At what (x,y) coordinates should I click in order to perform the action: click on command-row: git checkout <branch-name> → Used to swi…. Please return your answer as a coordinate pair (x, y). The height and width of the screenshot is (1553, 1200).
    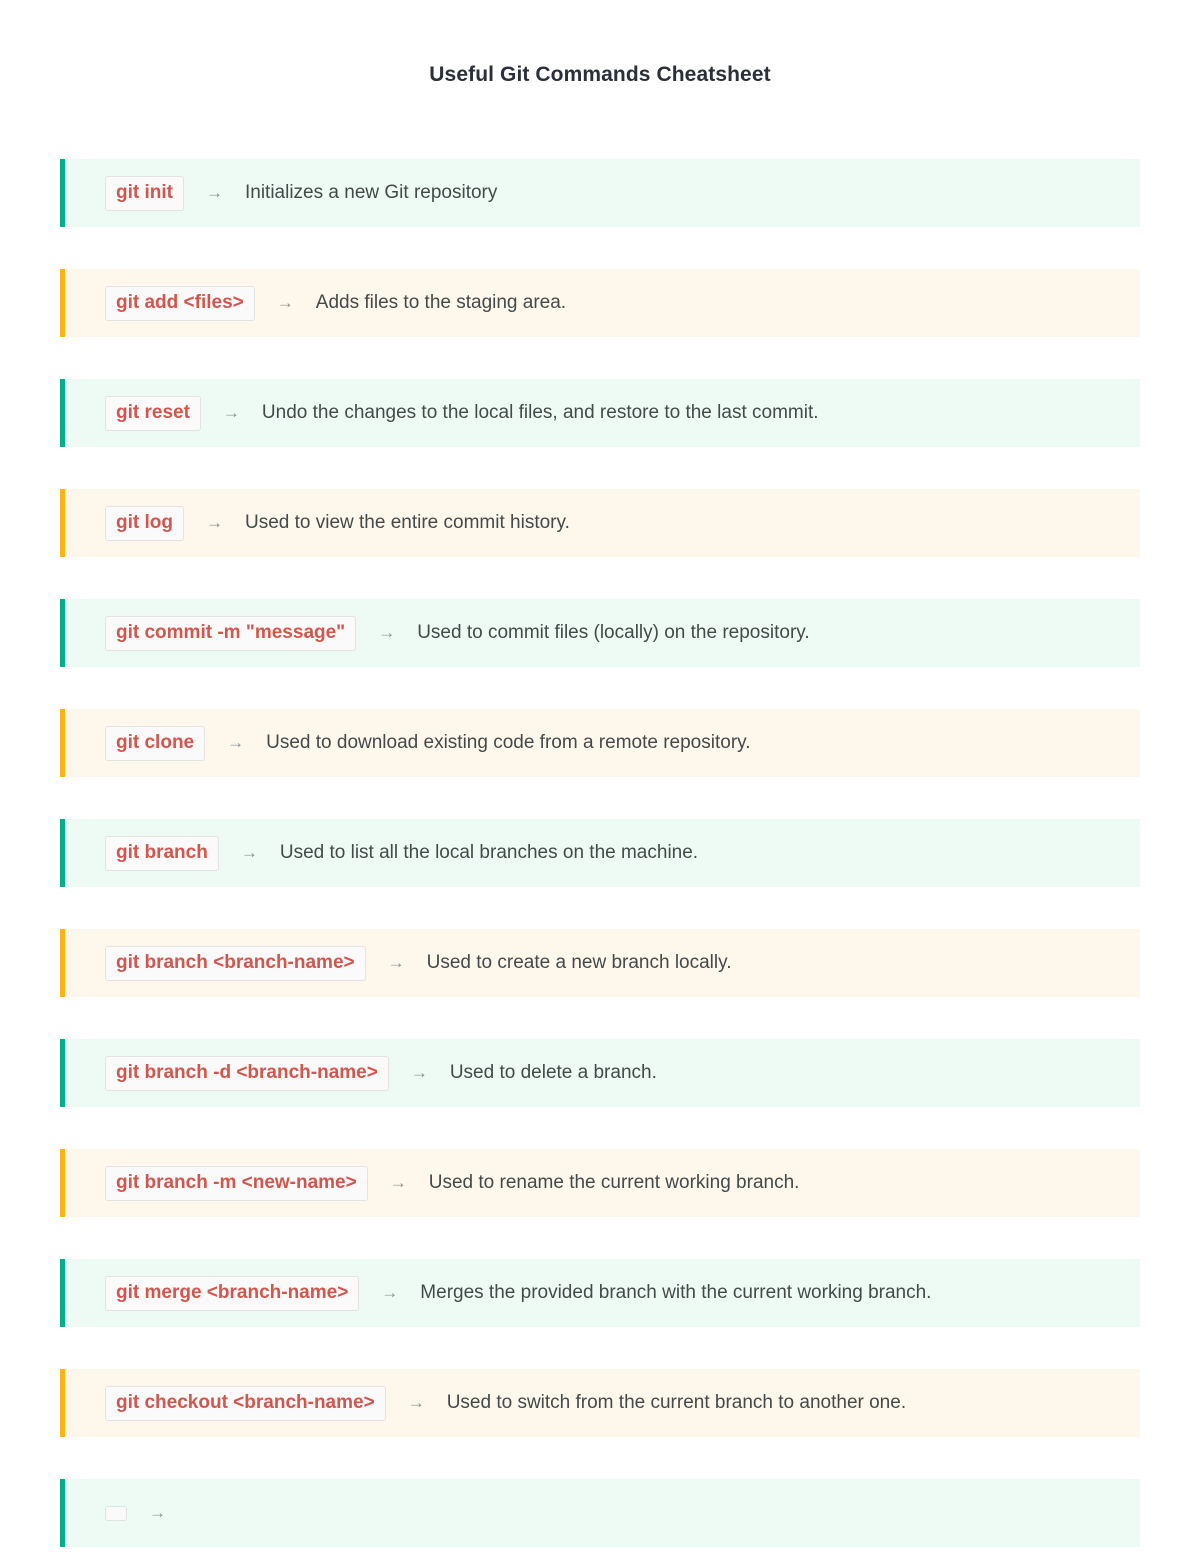
    Looking at the image, I should click on (600, 1403).